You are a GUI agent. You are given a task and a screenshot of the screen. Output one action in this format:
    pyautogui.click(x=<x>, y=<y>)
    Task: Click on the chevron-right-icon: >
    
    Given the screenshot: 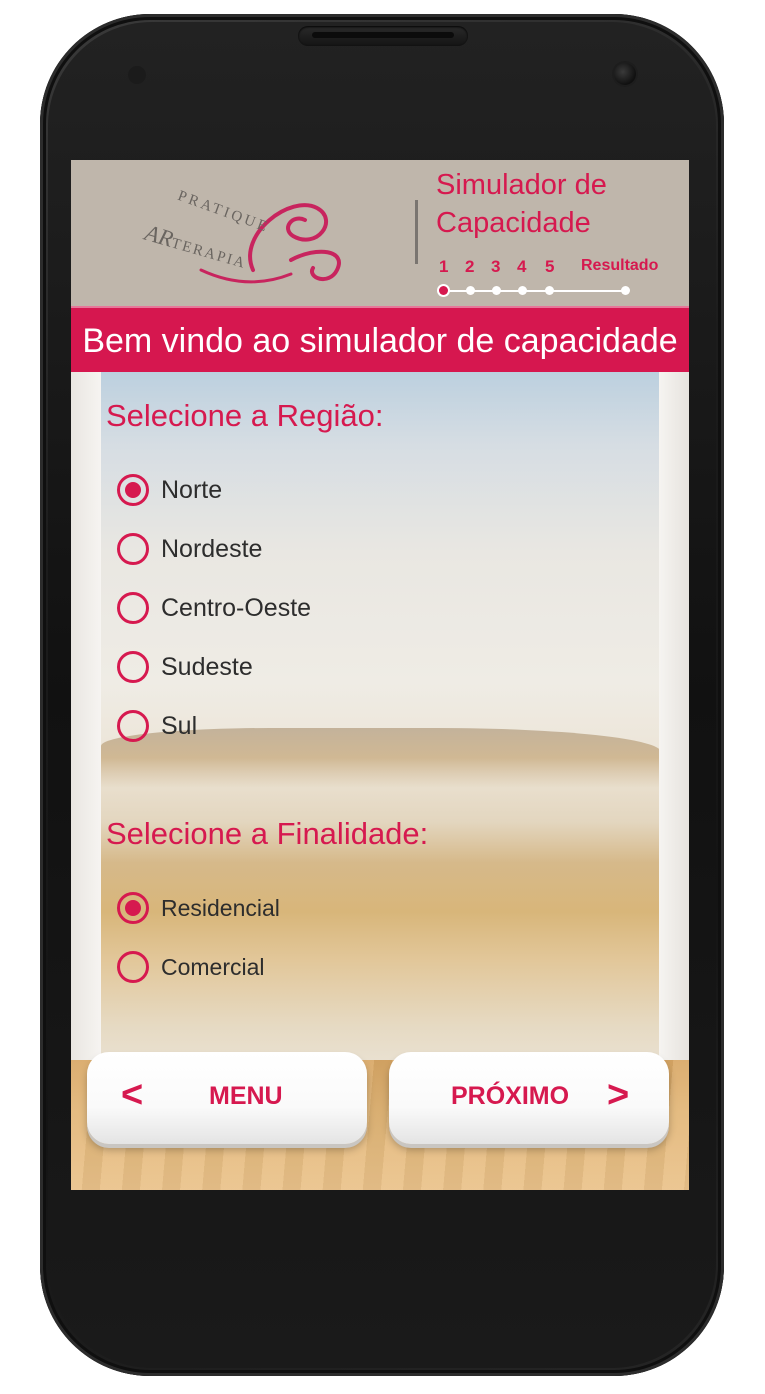 What is the action you would take?
    pyautogui.click(x=618, y=1095)
    